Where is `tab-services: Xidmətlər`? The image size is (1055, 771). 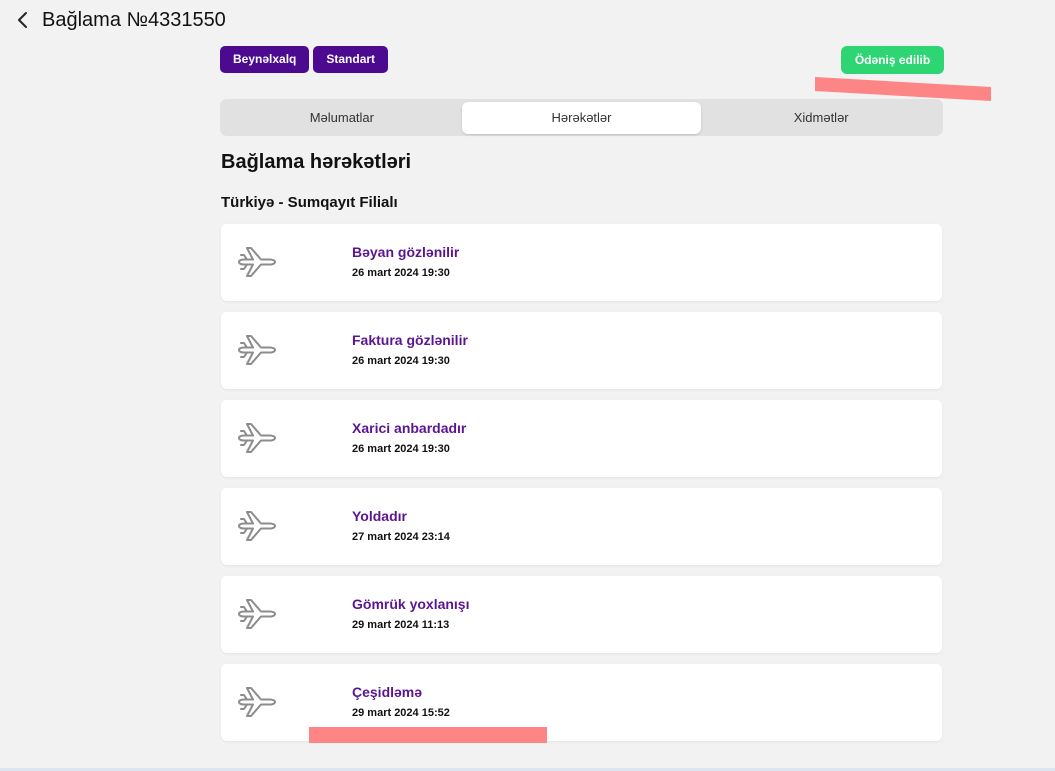 tab-services: Xidmətlər is located at coordinates (821, 118).